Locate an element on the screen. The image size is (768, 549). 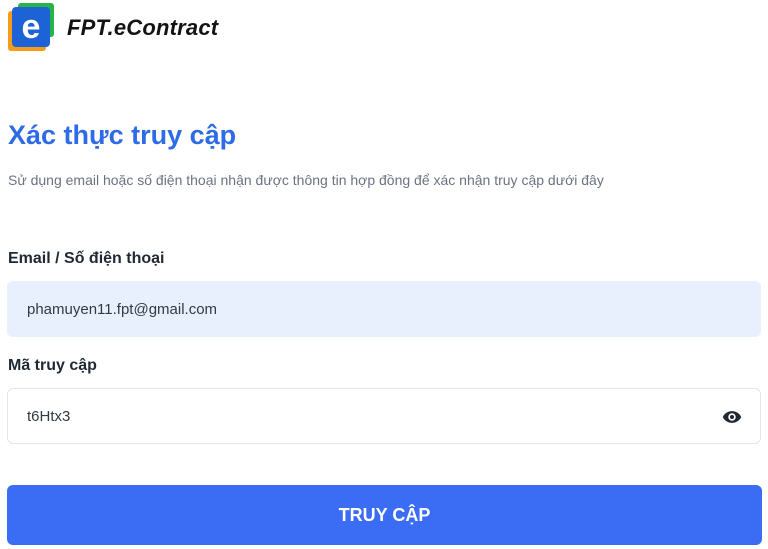
access-code-field: t6Htx3 is located at coordinates (384, 416).